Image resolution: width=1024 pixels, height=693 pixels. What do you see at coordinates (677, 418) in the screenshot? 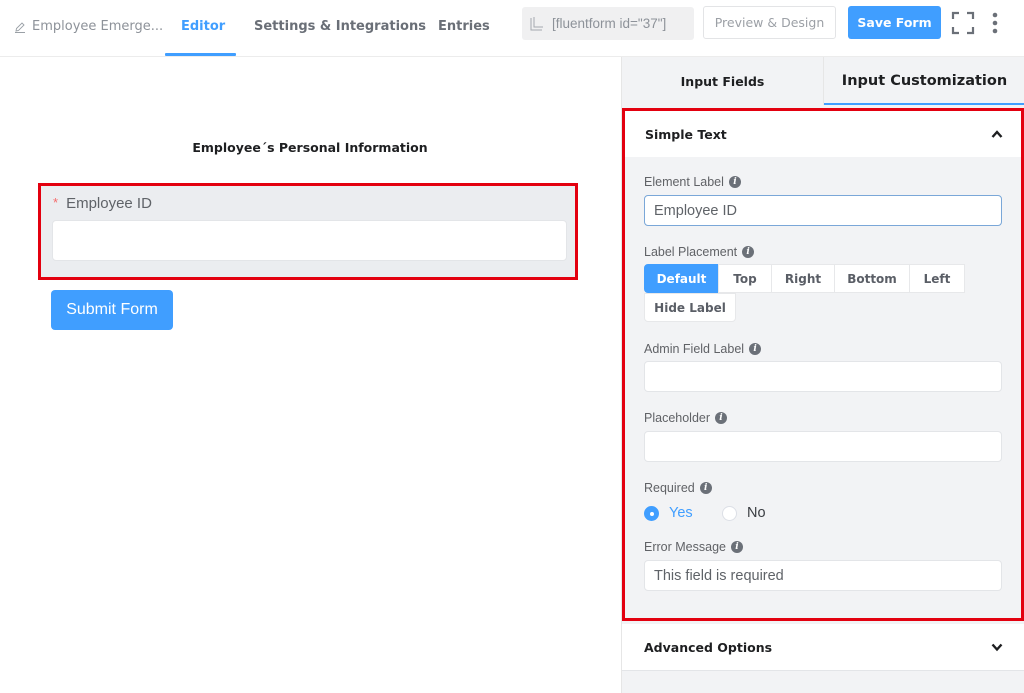
I see `placeholder-text: Placeholder` at bounding box center [677, 418].